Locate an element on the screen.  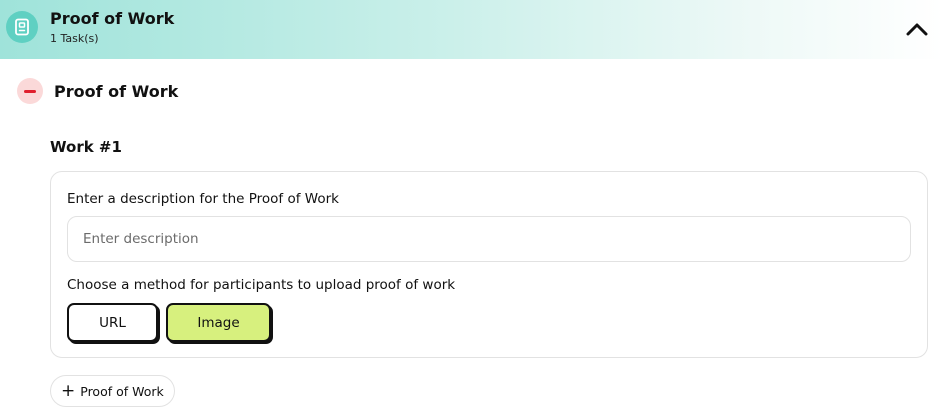
chevron-up-icon is located at coordinates (917, 29).